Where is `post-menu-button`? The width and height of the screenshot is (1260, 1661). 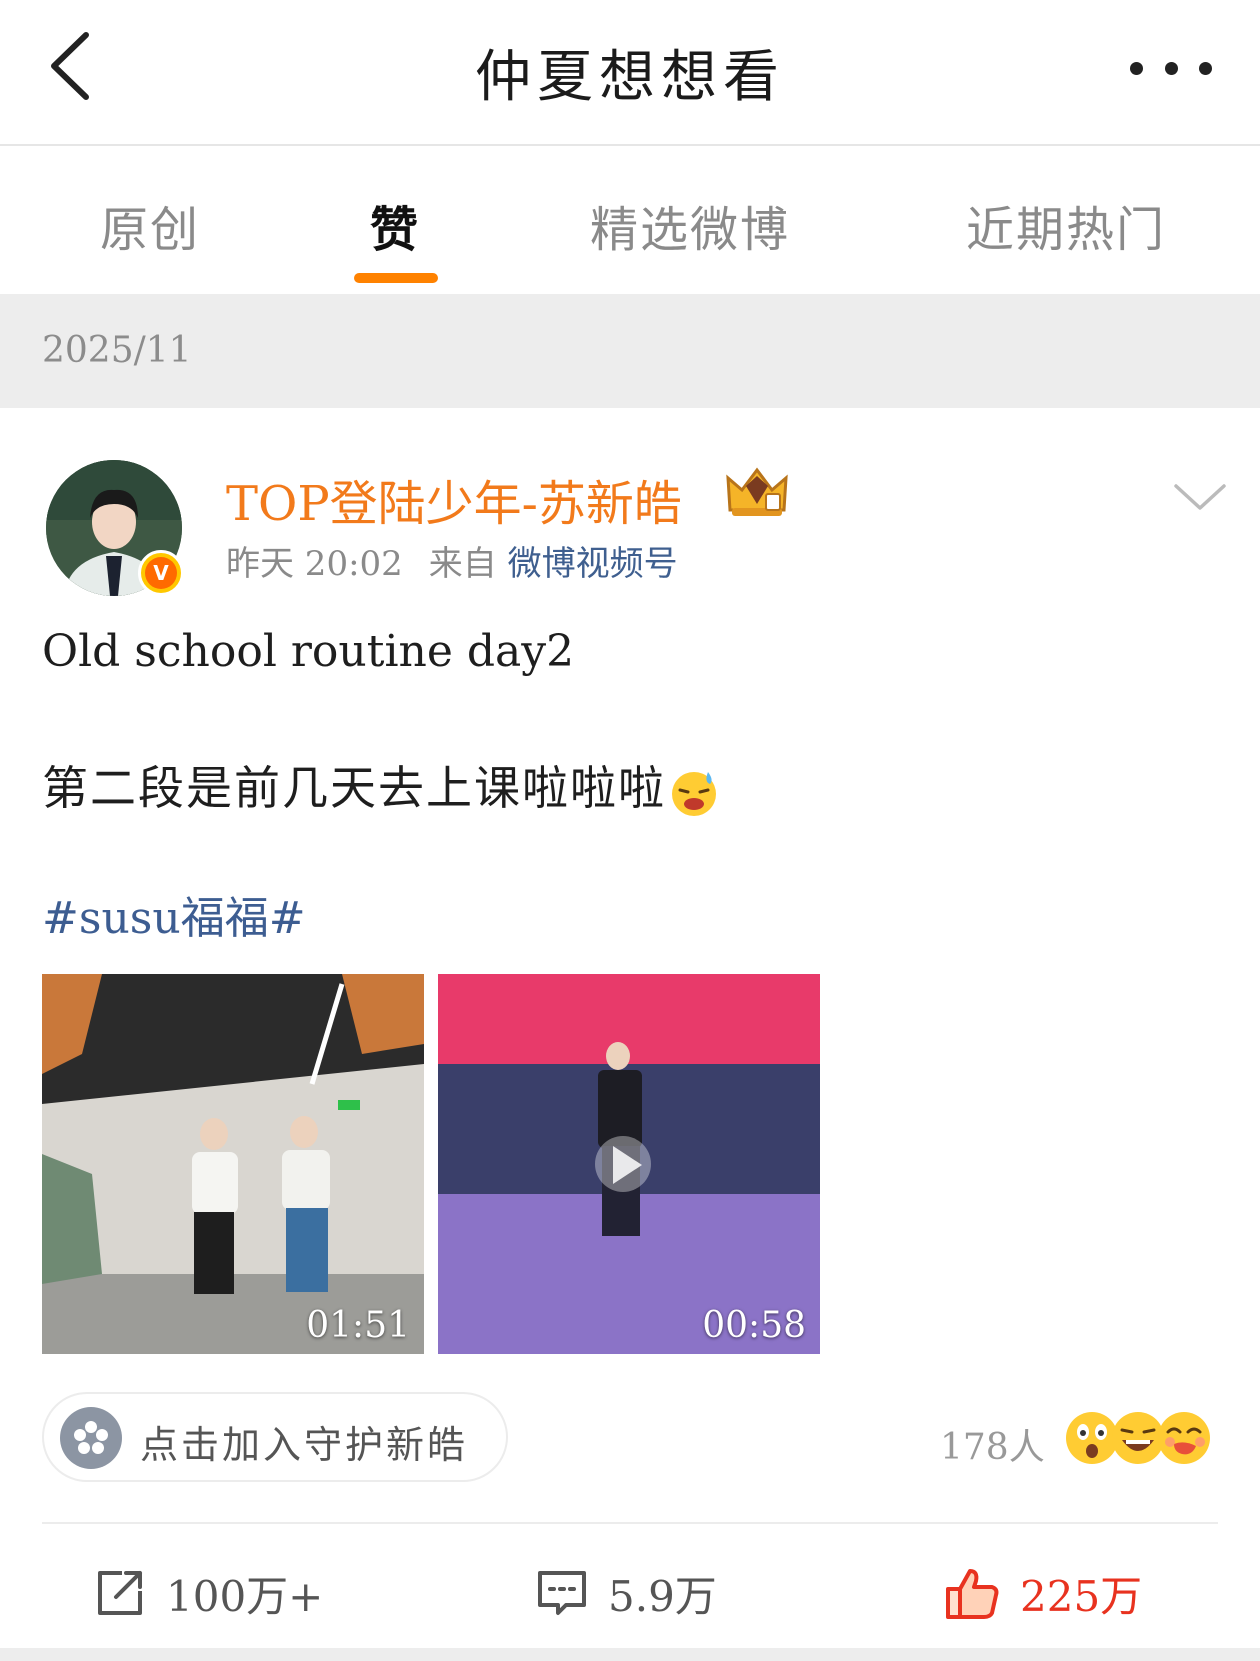 post-menu-button is located at coordinates (1200, 497).